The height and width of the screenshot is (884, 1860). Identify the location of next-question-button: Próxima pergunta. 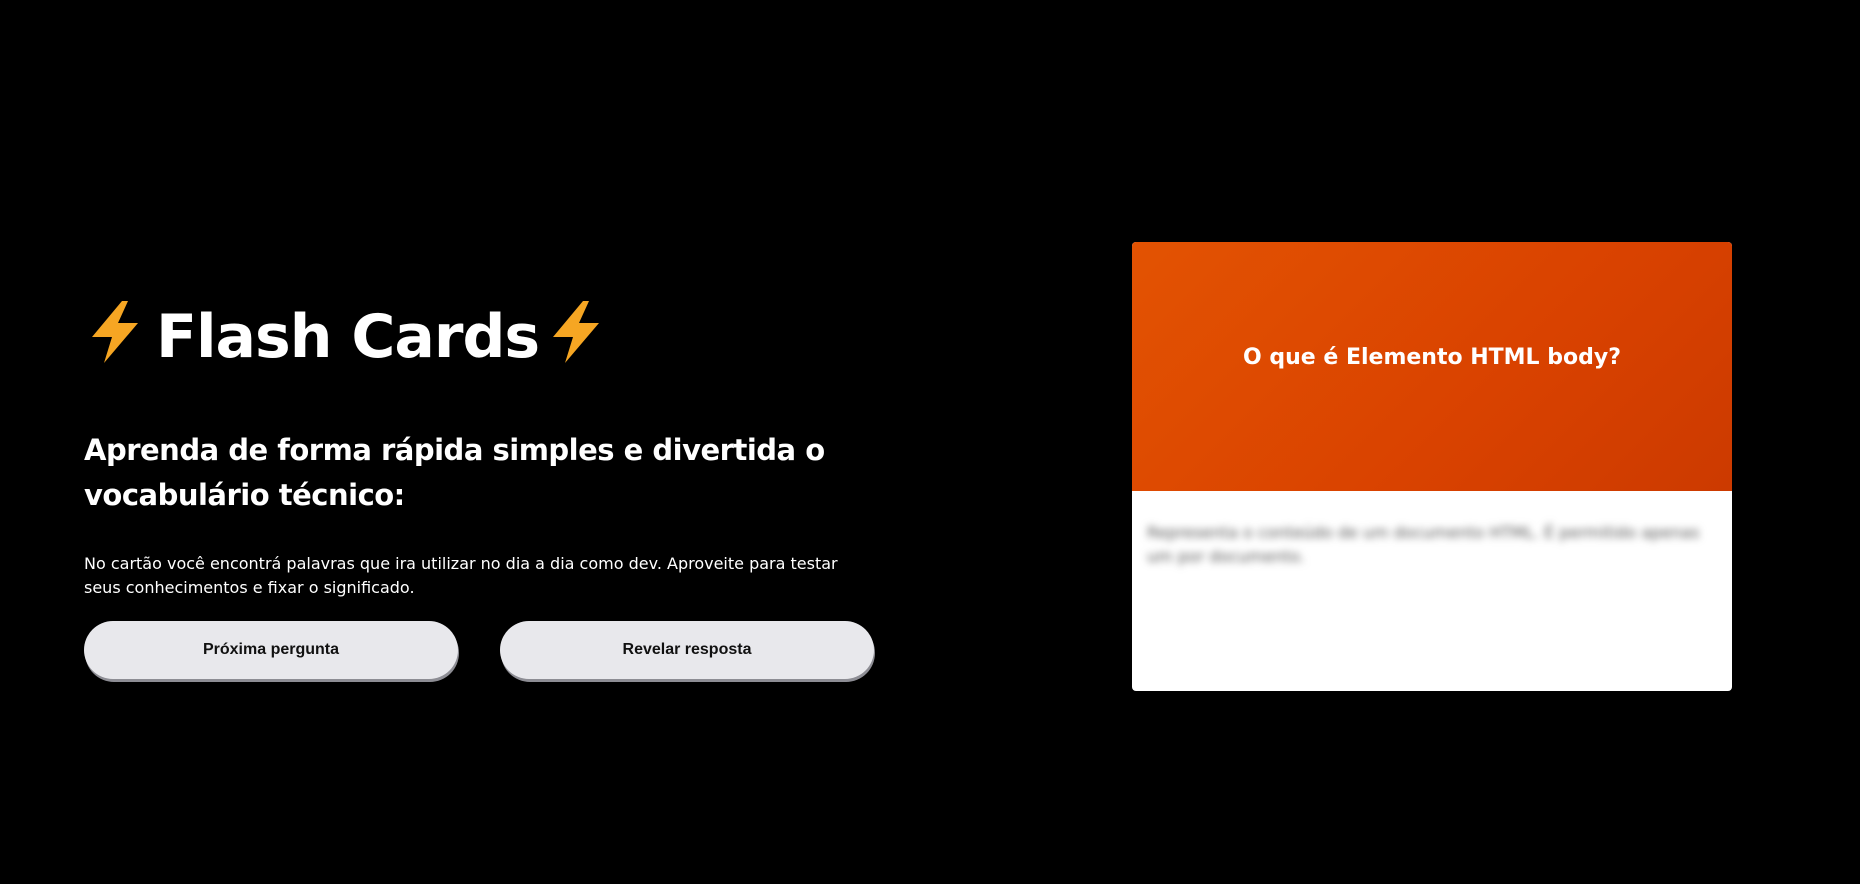
(271, 650).